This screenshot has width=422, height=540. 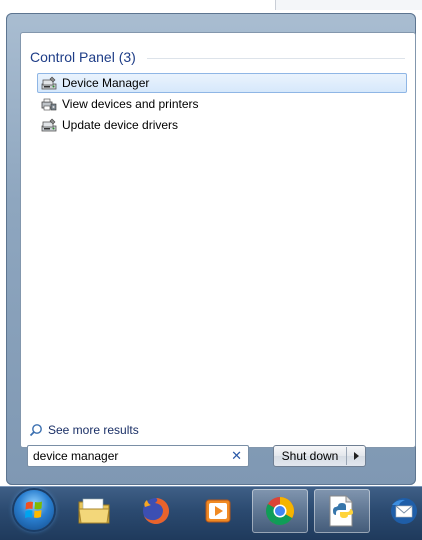 What do you see at coordinates (399, 511) in the screenshot?
I see `thunderbird-icon` at bounding box center [399, 511].